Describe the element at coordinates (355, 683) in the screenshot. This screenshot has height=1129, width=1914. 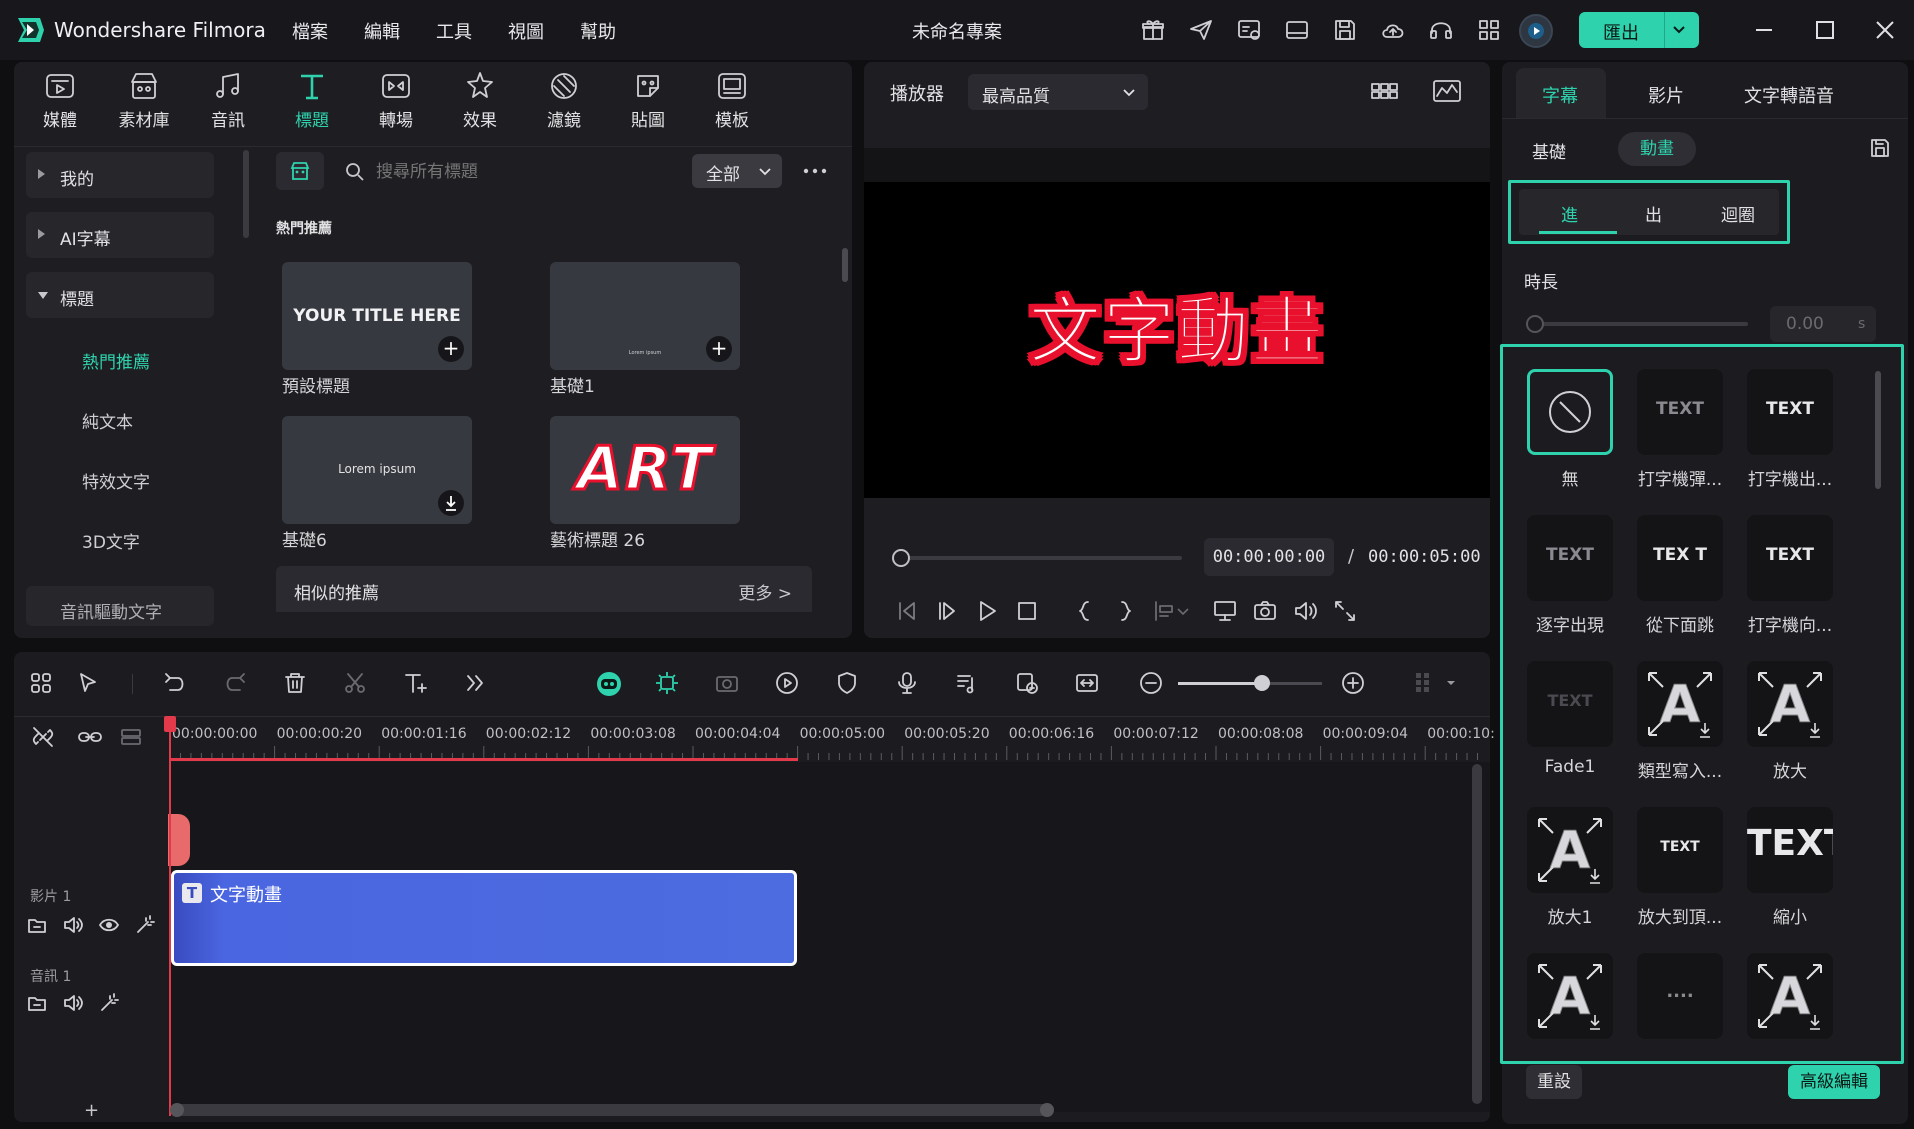
I see `cut-icon` at that location.